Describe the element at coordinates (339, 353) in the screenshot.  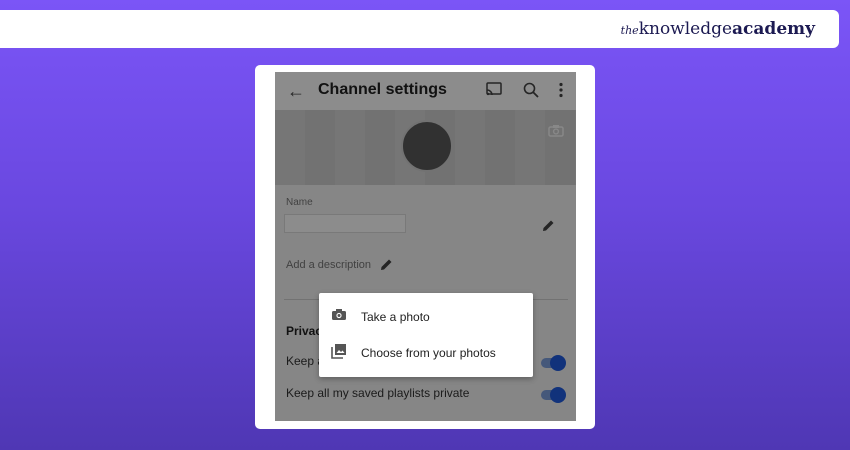
I see `photo-library-icon` at that location.